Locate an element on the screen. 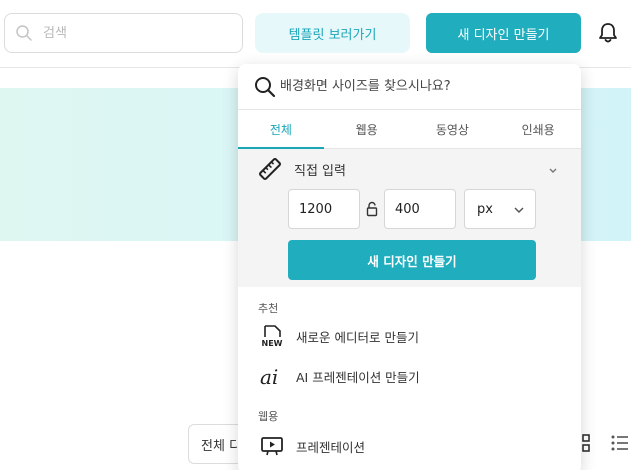 This screenshot has width=631, height=470. width-input is located at coordinates (324, 209).